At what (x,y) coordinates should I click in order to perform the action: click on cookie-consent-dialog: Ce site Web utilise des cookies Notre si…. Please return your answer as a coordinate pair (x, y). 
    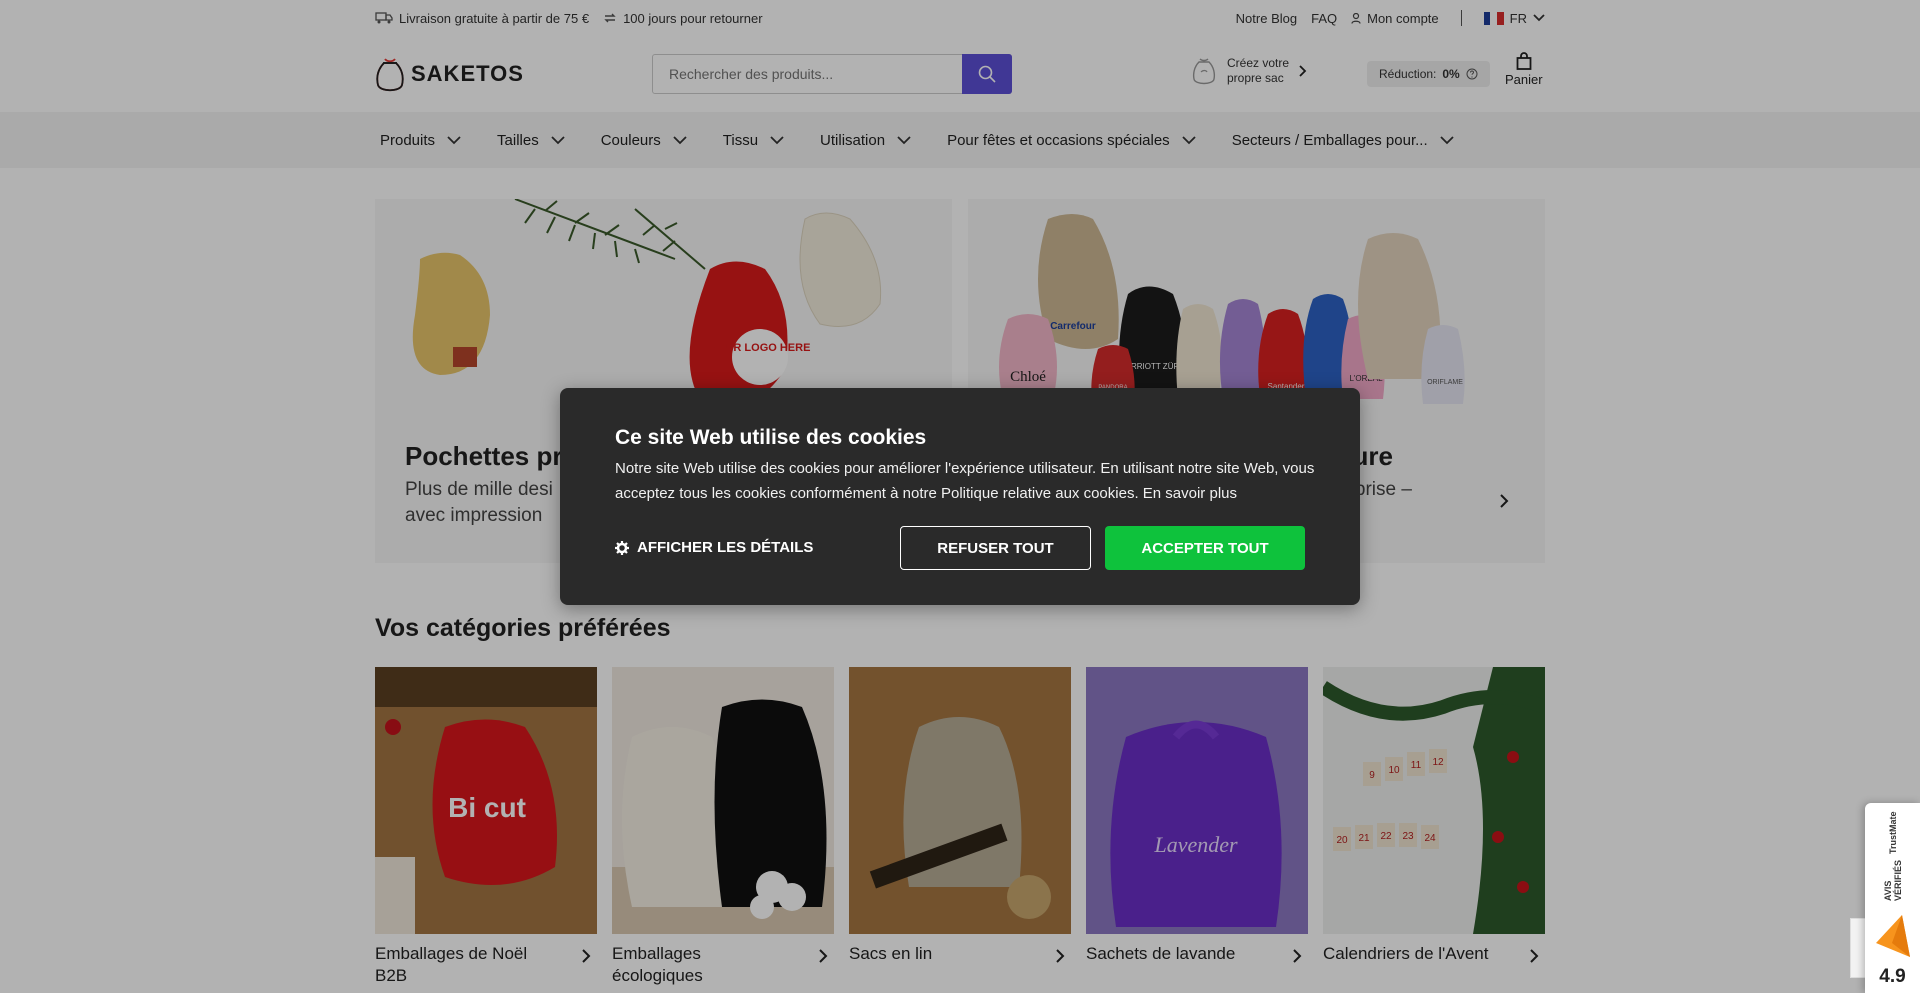
    Looking at the image, I should click on (960, 496).